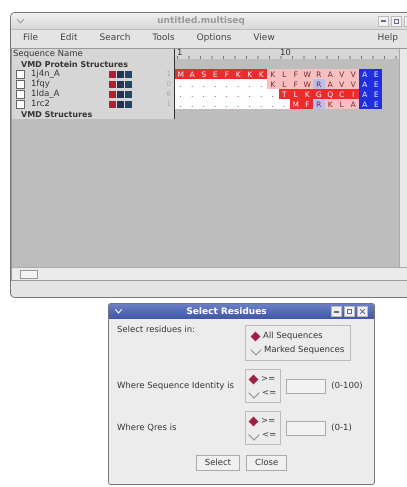  Describe the element at coordinates (285, 53) in the screenshot. I see `ruler-number: 10` at that location.